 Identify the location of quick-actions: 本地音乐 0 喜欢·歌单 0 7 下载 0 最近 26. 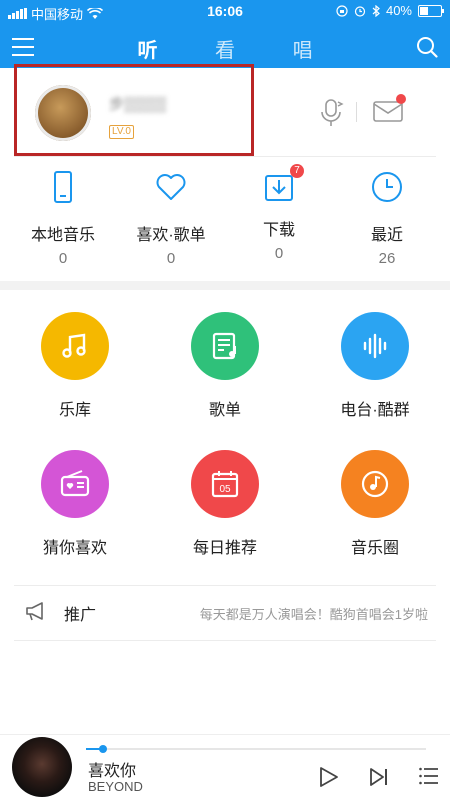
(225, 220).